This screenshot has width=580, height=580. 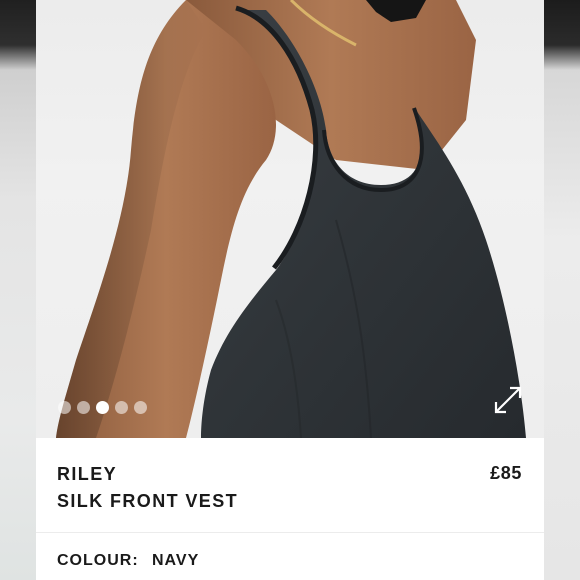 What do you see at coordinates (562, 290) in the screenshot?
I see `background-right` at bounding box center [562, 290].